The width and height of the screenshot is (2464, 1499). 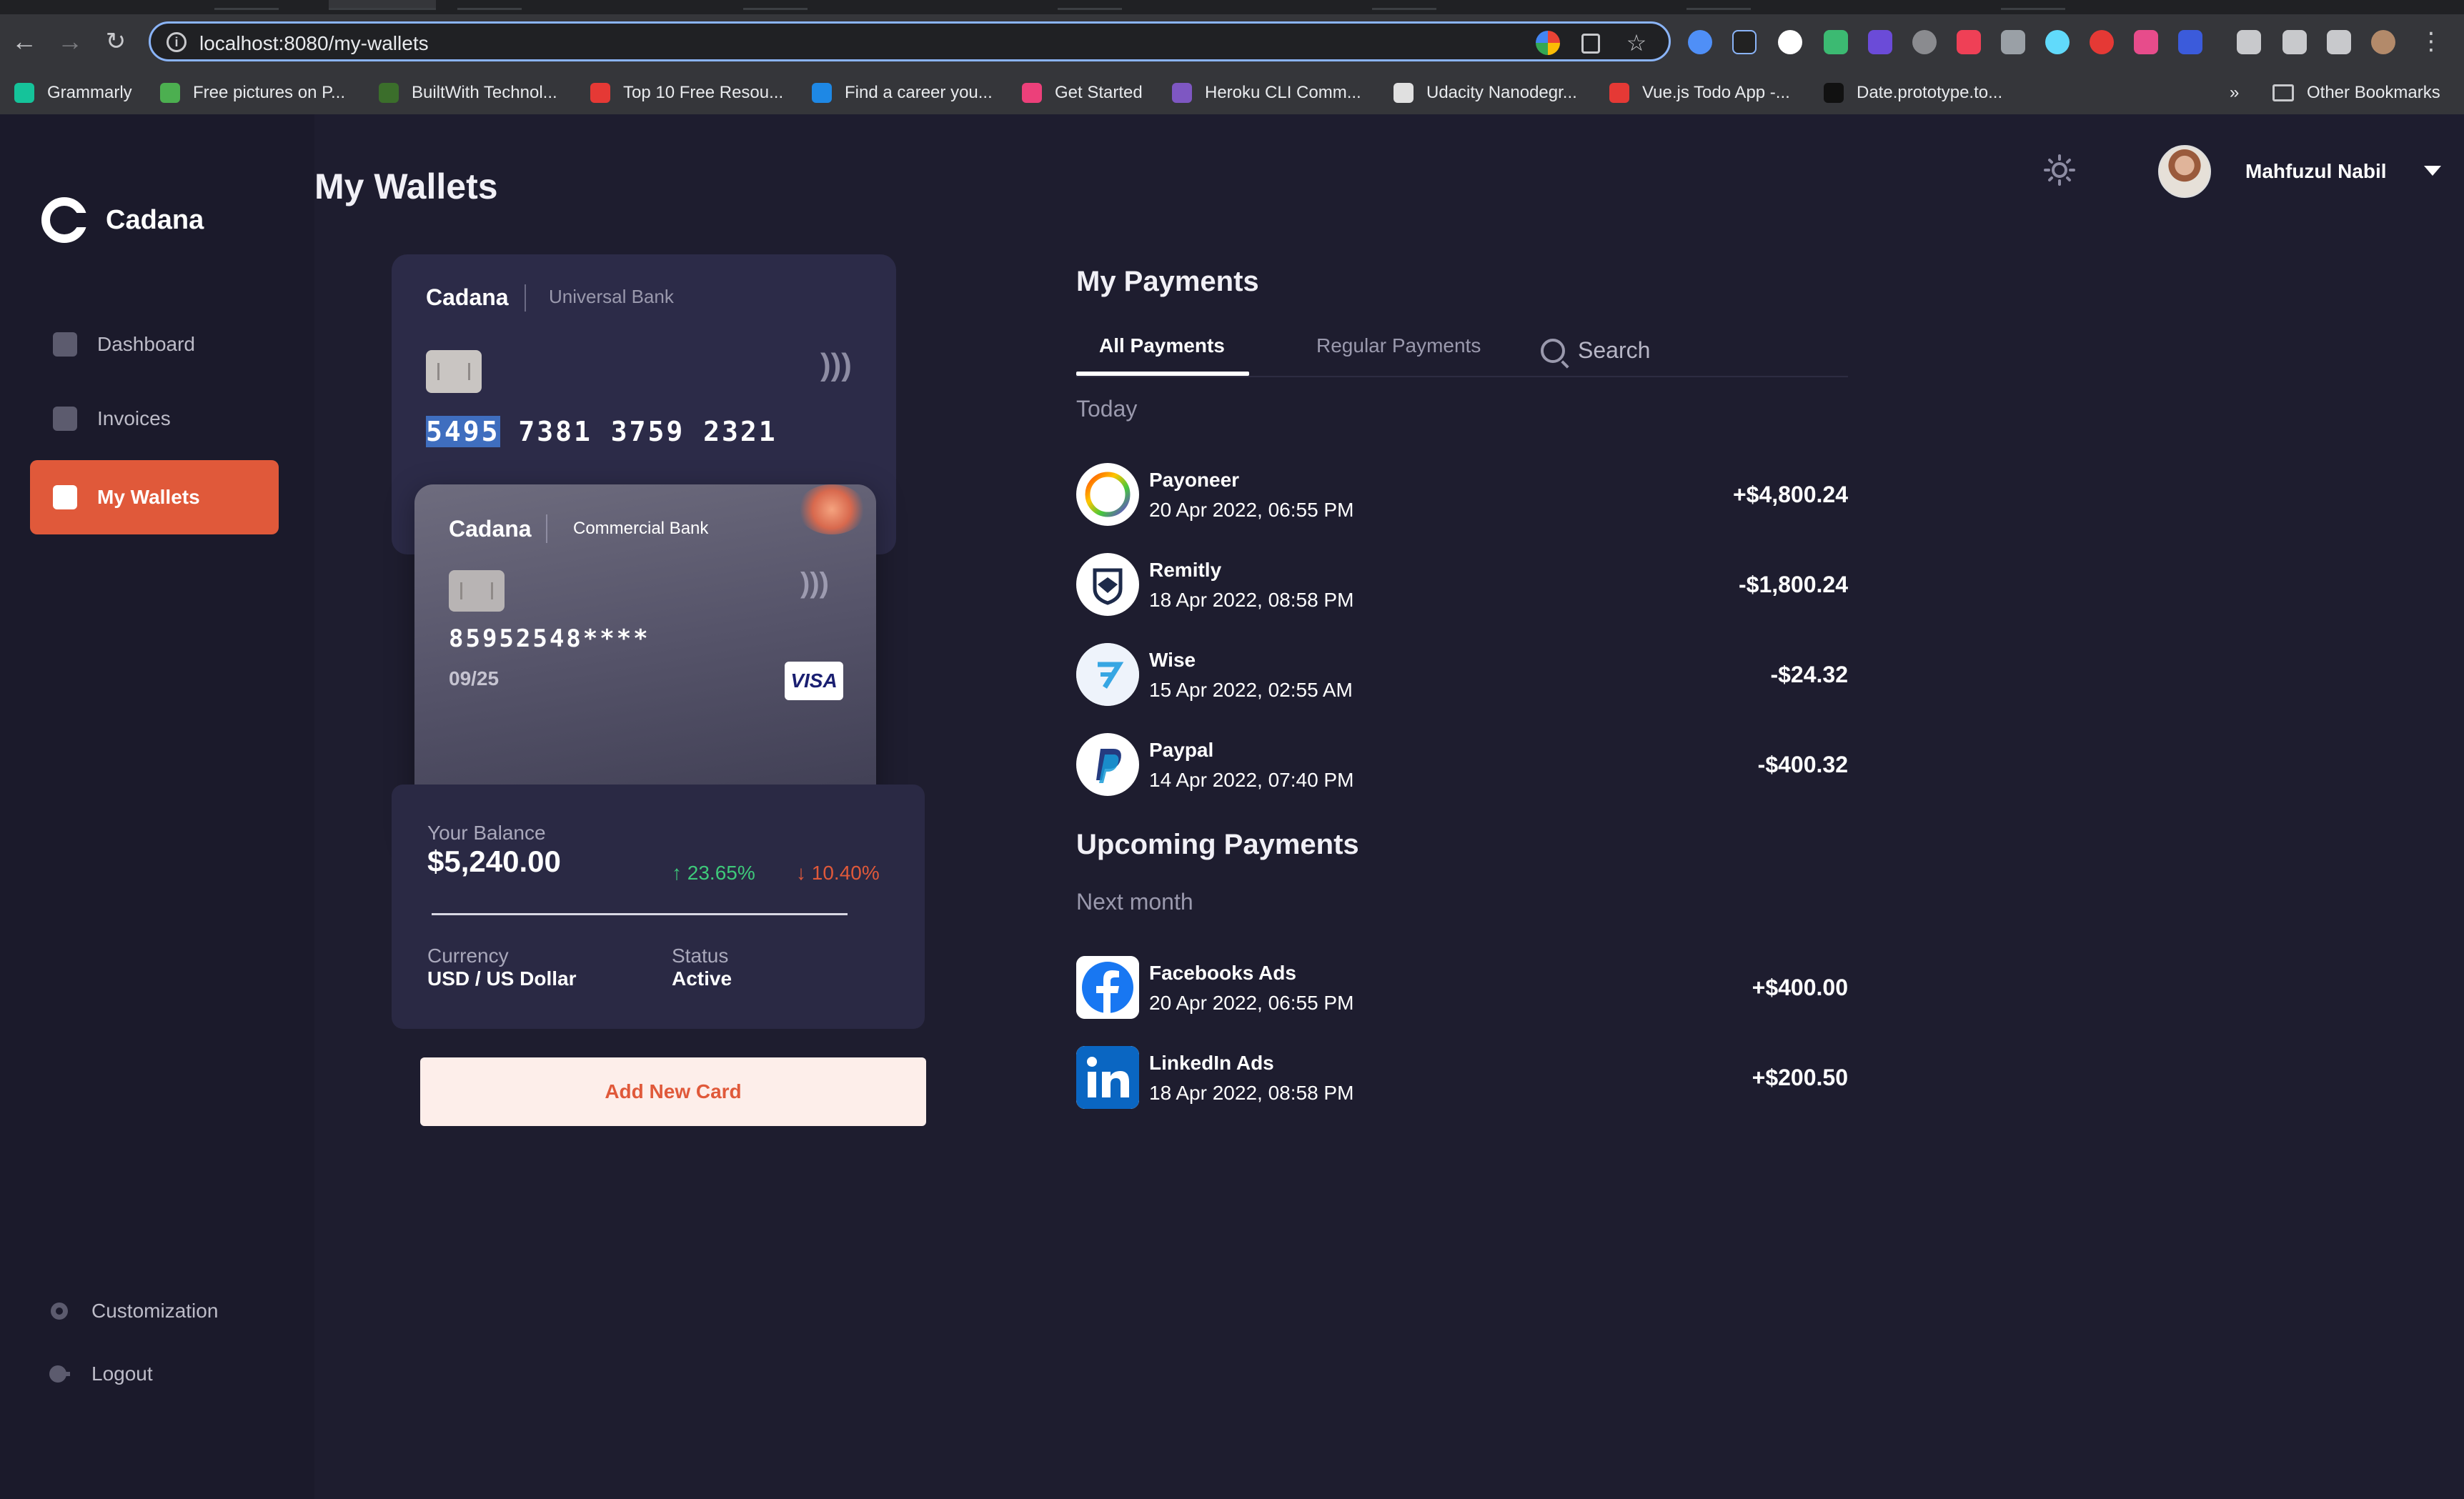 What do you see at coordinates (122, 220) in the screenshot?
I see `brand-logo: Cadana` at bounding box center [122, 220].